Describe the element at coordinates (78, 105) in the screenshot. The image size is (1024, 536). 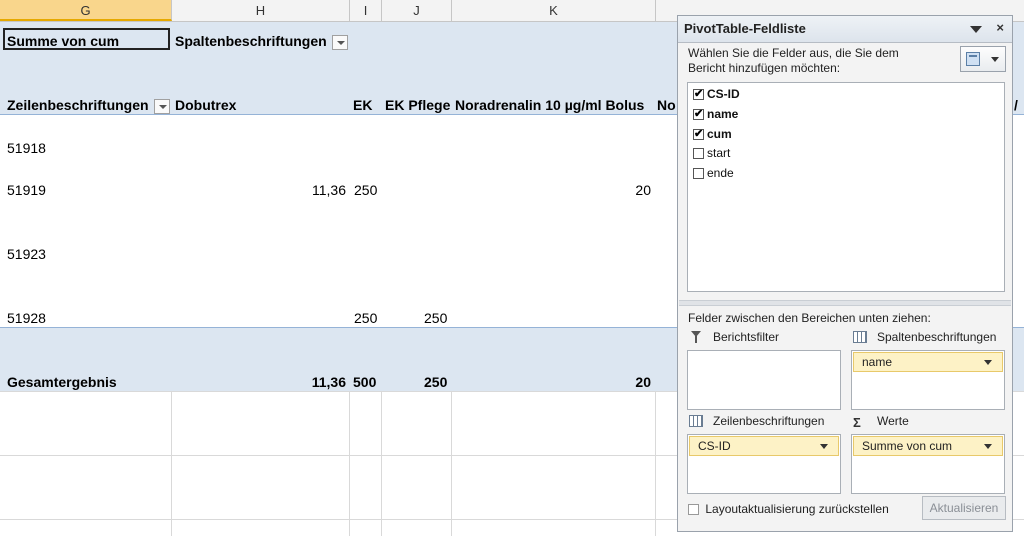
I see `row-labels-header-text: Zeilenbeschriftungen` at that location.